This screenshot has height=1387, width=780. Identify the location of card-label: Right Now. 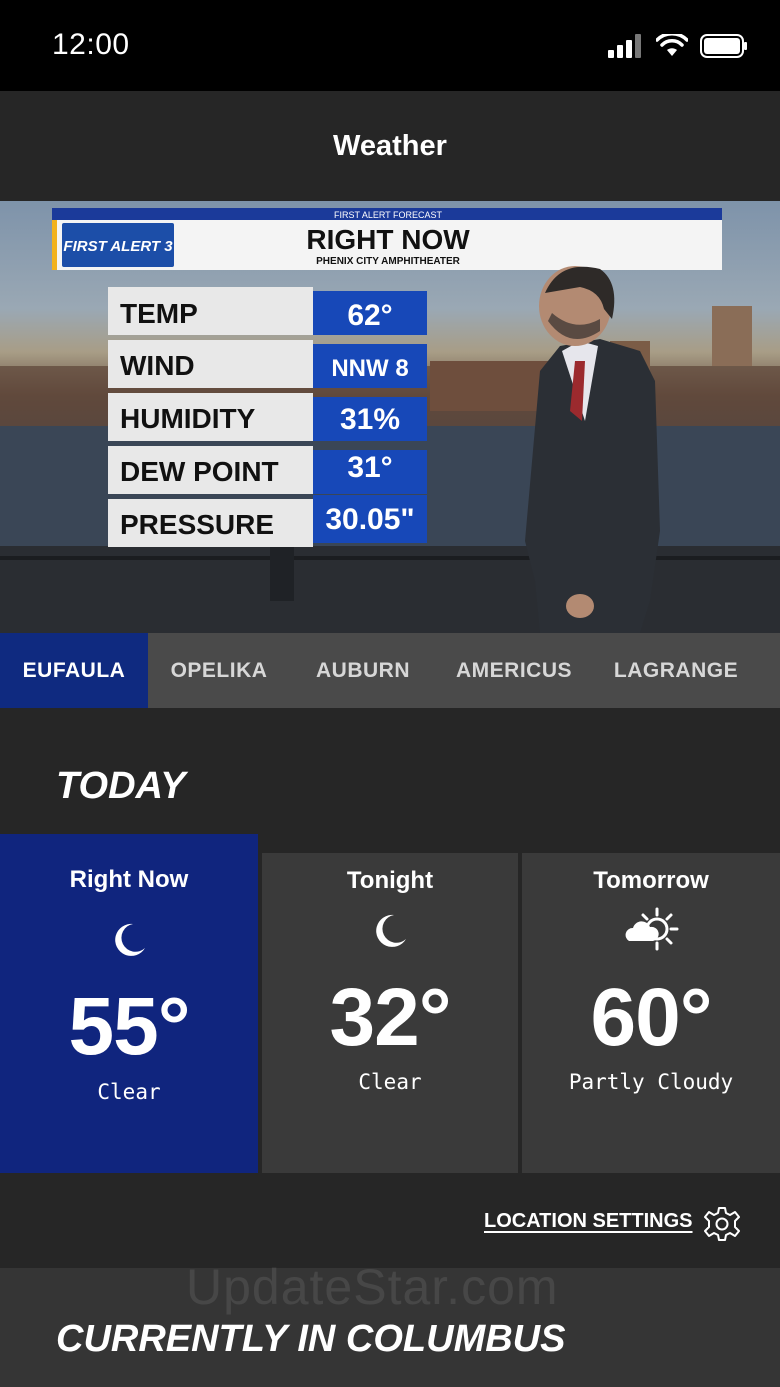
(129, 879).